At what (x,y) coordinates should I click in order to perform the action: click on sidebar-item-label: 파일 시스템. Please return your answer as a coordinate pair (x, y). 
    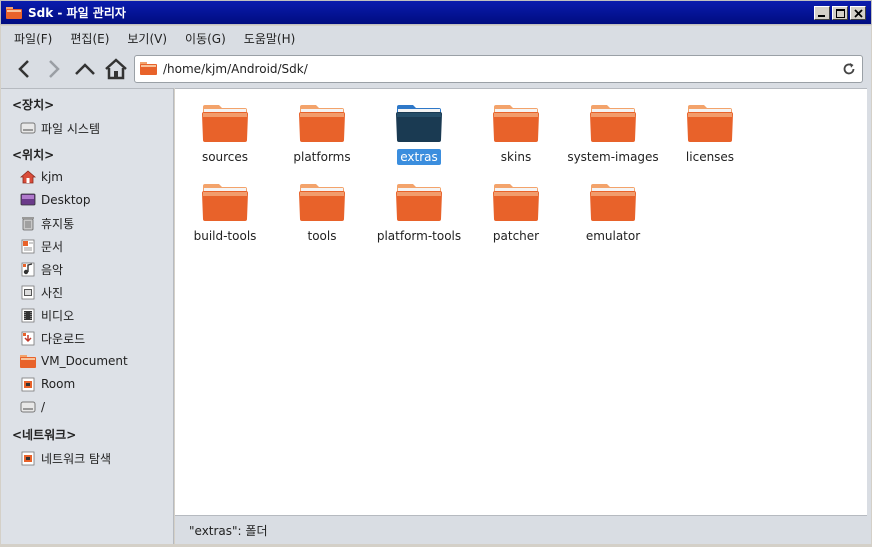
    Looking at the image, I should click on (71, 128).